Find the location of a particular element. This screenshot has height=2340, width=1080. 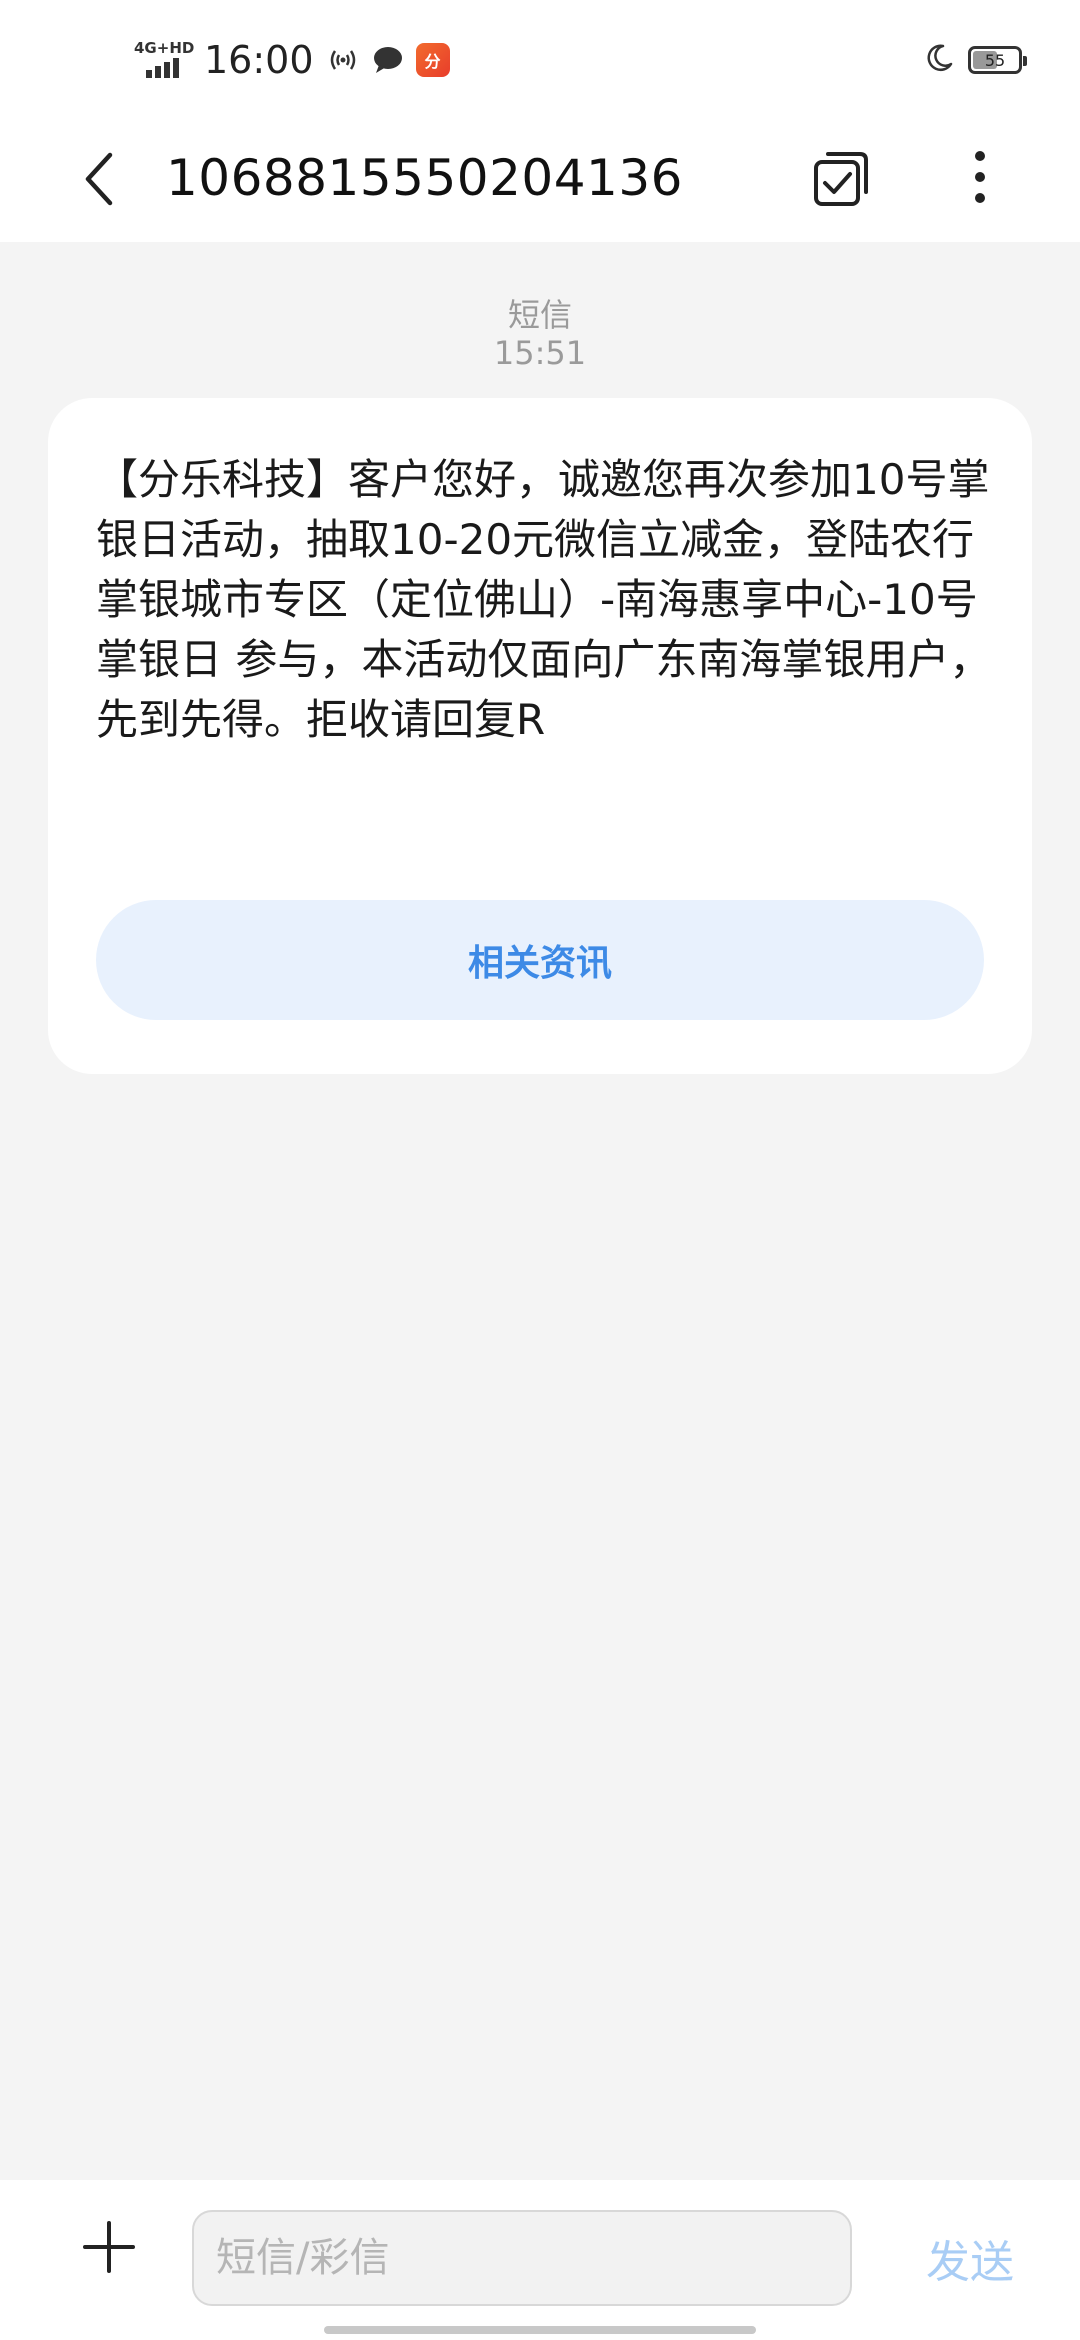

message-input is located at coordinates (522, 2258).